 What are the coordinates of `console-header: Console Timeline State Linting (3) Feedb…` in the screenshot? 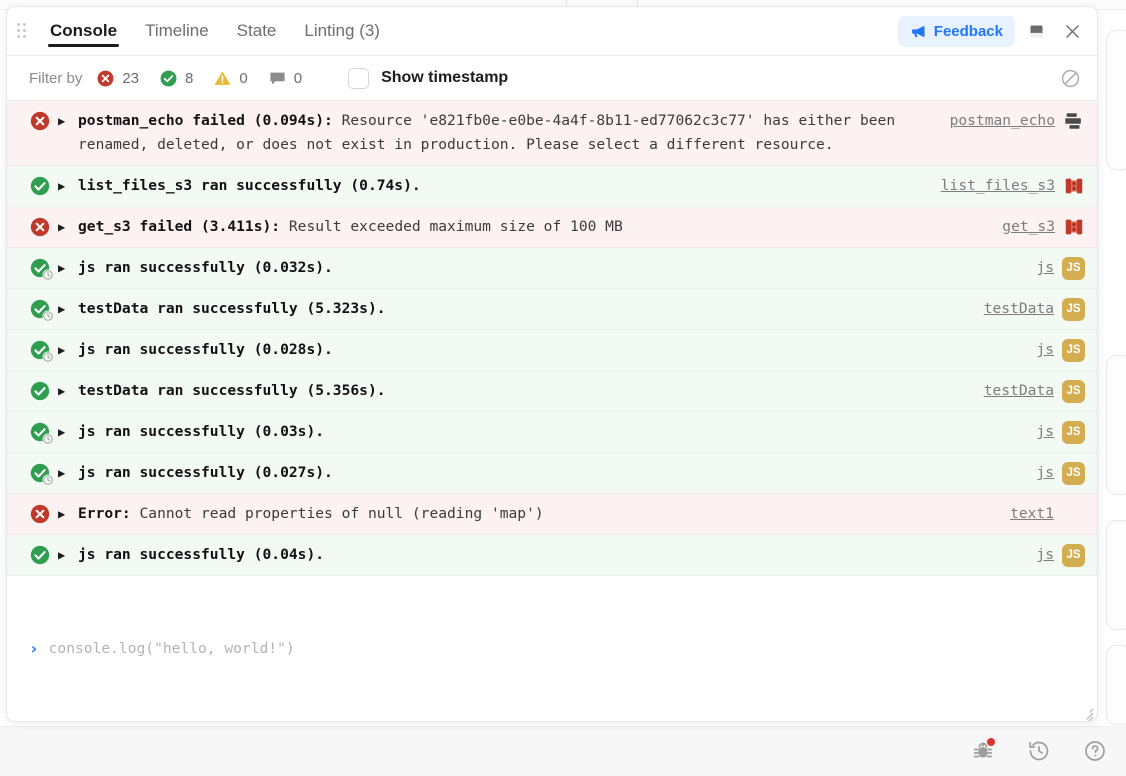 It's located at (552, 31).